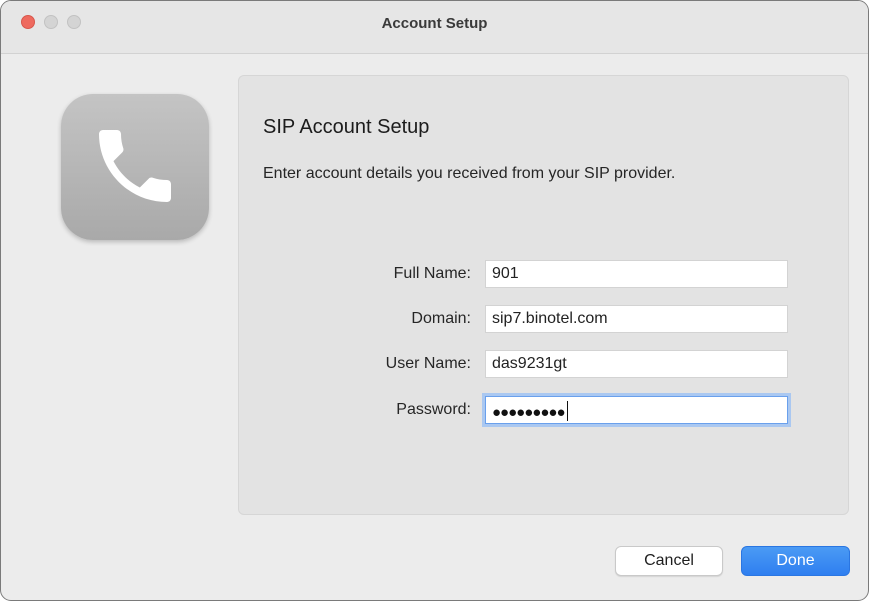 The height and width of the screenshot is (601, 869). I want to click on full-name-row: Full Name: 901, so click(543, 274).